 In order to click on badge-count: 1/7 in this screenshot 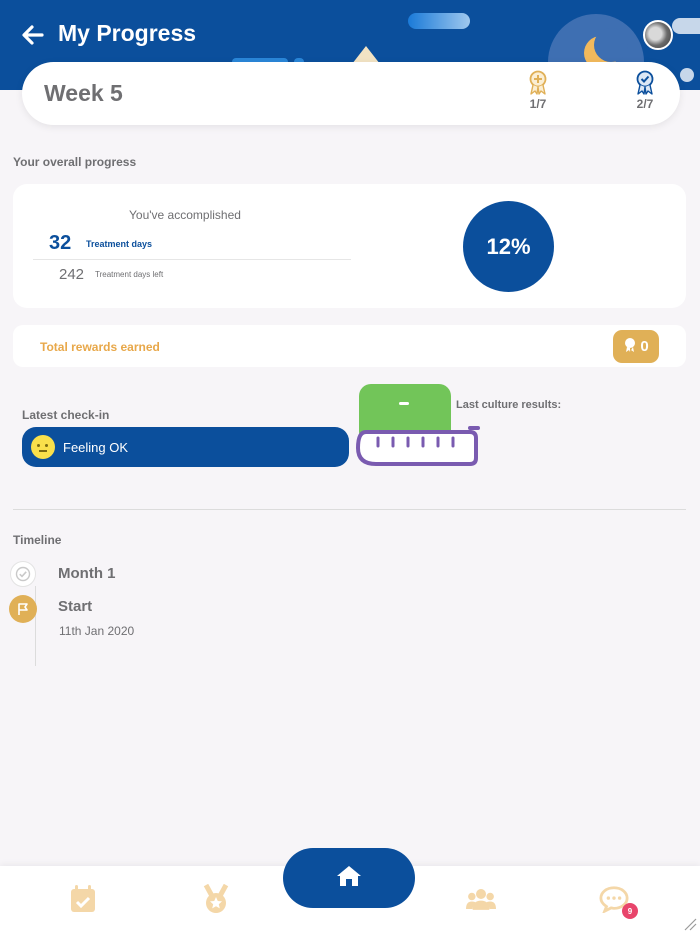, I will do `click(538, 104)`.